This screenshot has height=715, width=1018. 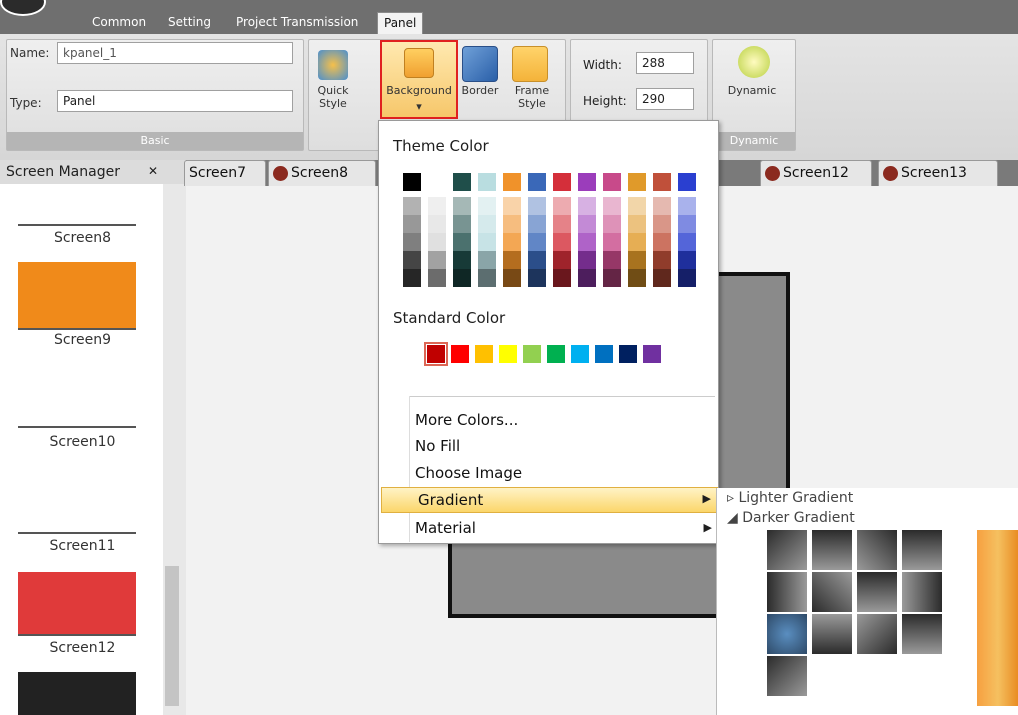 What do you see at coordinates (172, 636) in the screenshot?
I see `scrollbar-thumb` at bounding box center [172, 636].